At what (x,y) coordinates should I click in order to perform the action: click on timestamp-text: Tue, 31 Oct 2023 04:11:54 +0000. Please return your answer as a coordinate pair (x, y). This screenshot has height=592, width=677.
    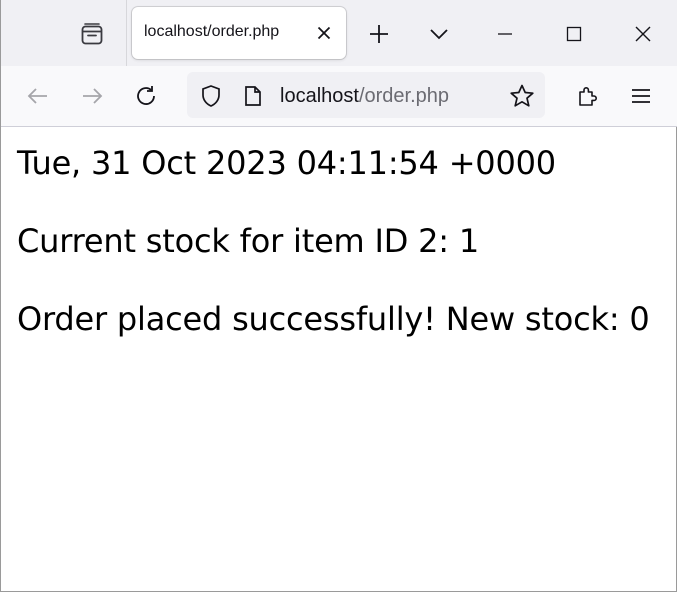
    Looking at the image, I should click on (286, 163).